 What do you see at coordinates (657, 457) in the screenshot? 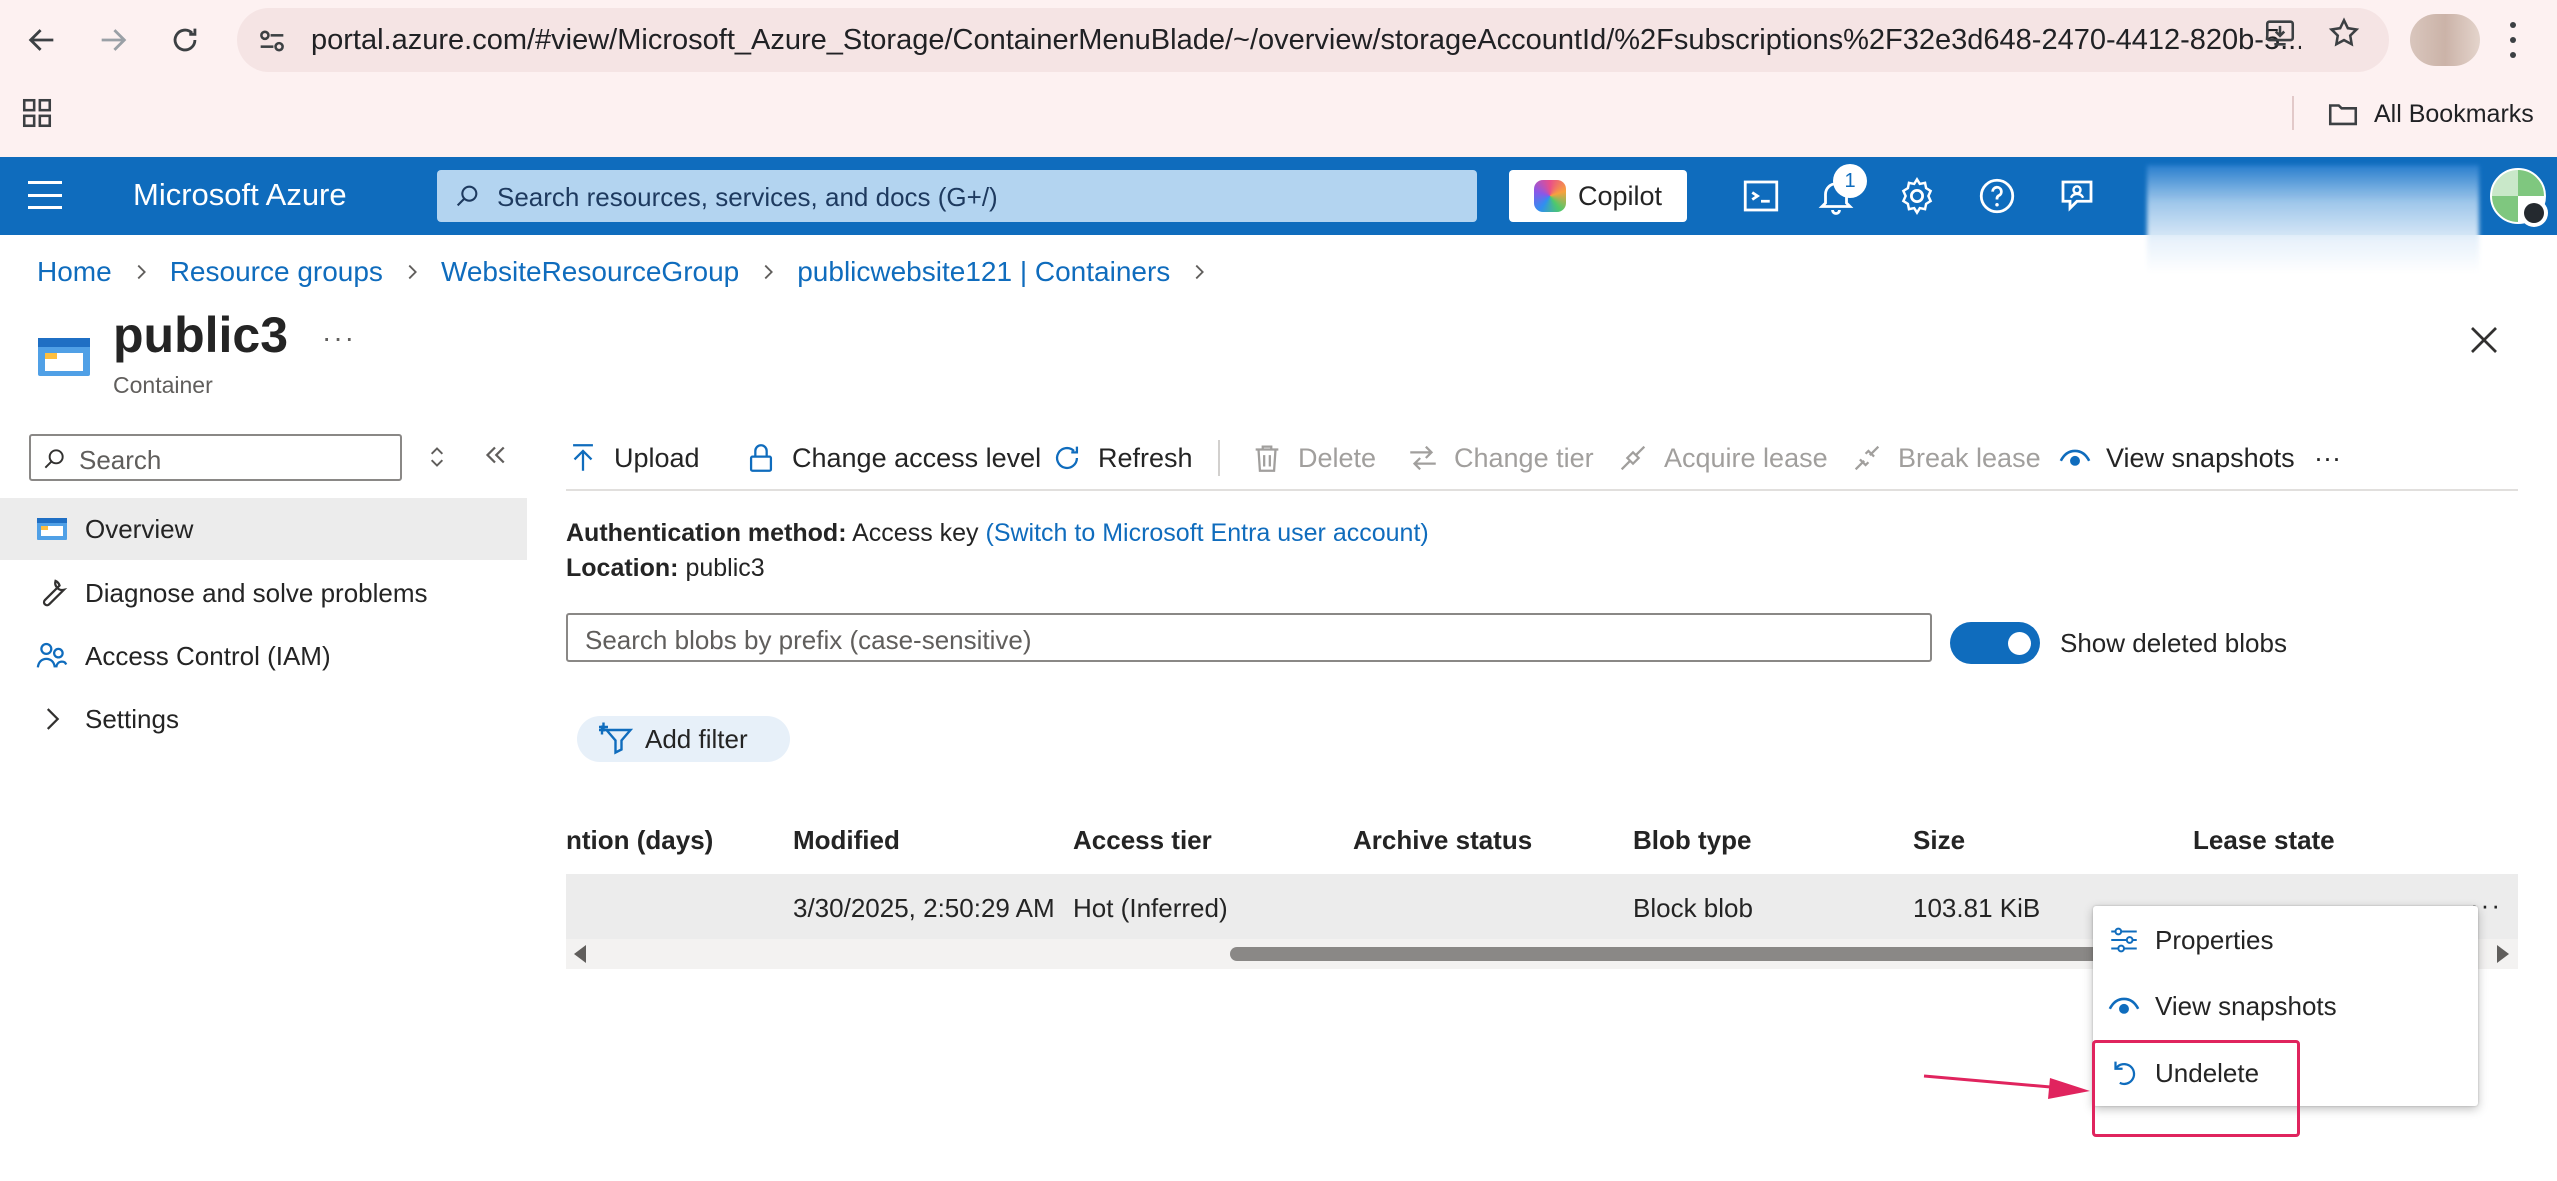
I see `upload-label: Upload` at bounding box center [657, 457].